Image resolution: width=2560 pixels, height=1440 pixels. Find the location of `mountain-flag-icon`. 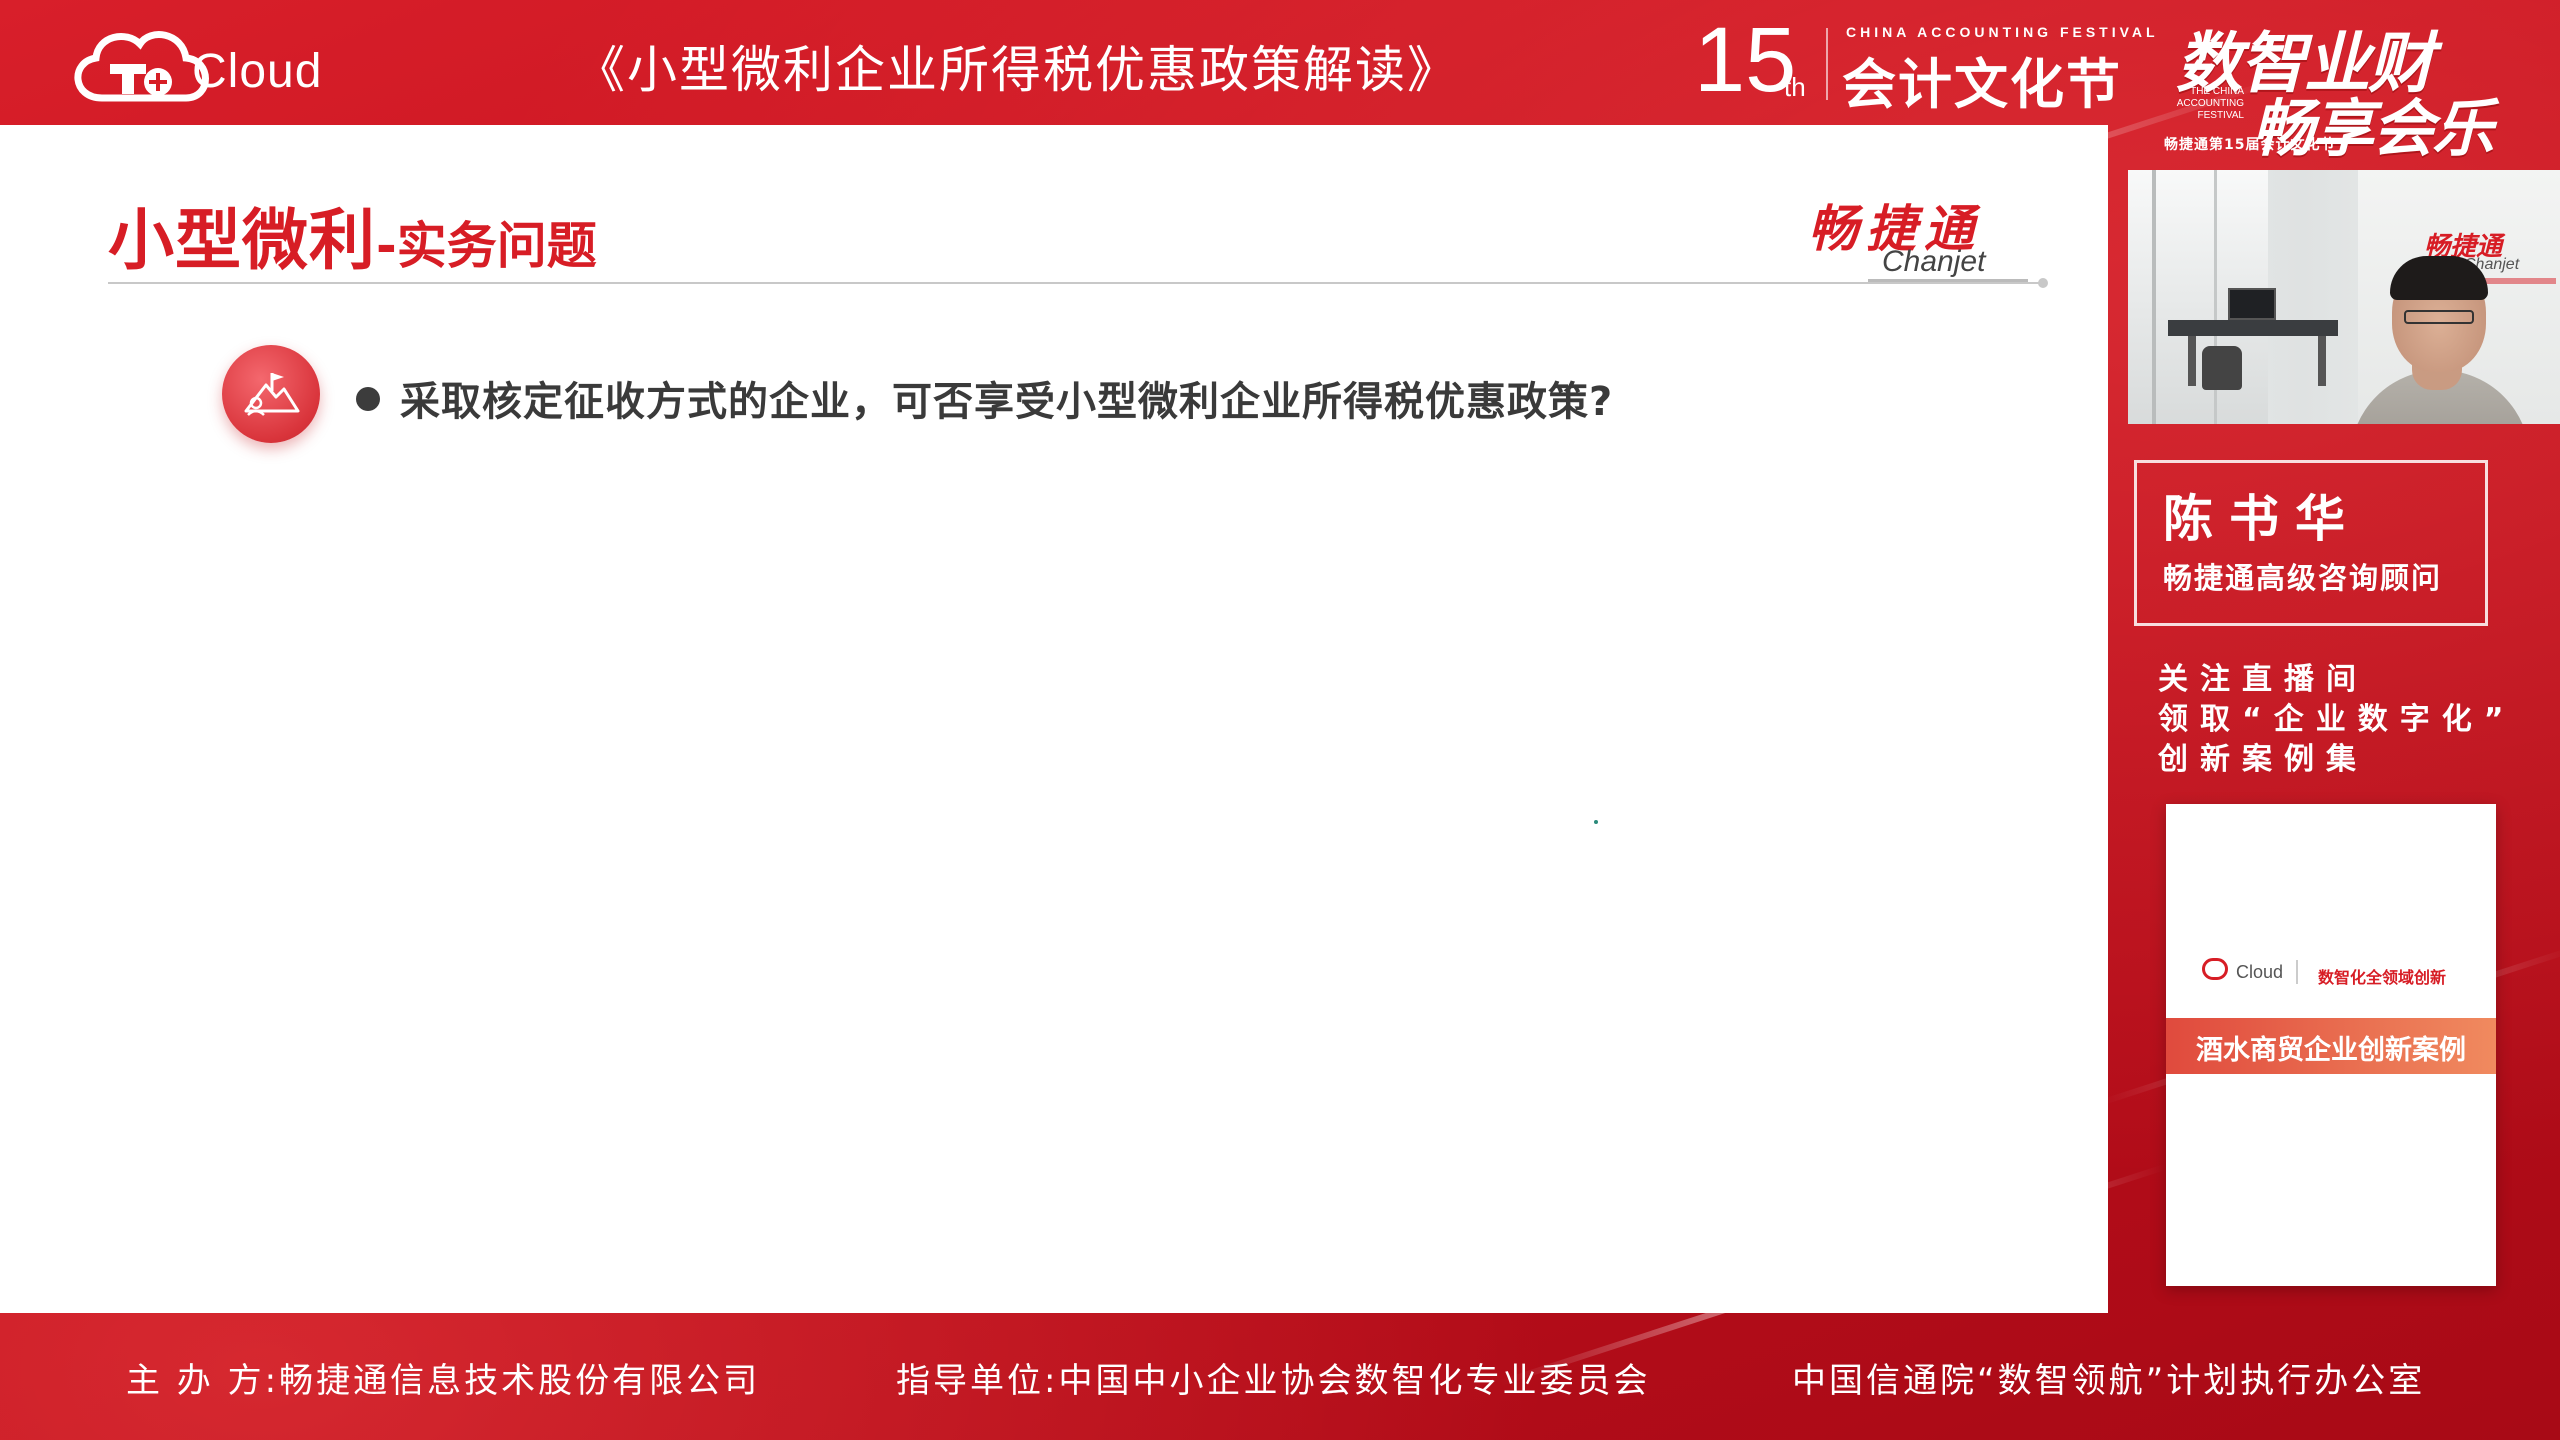

mountain-flag-icon is located at coordinates (272, 394).